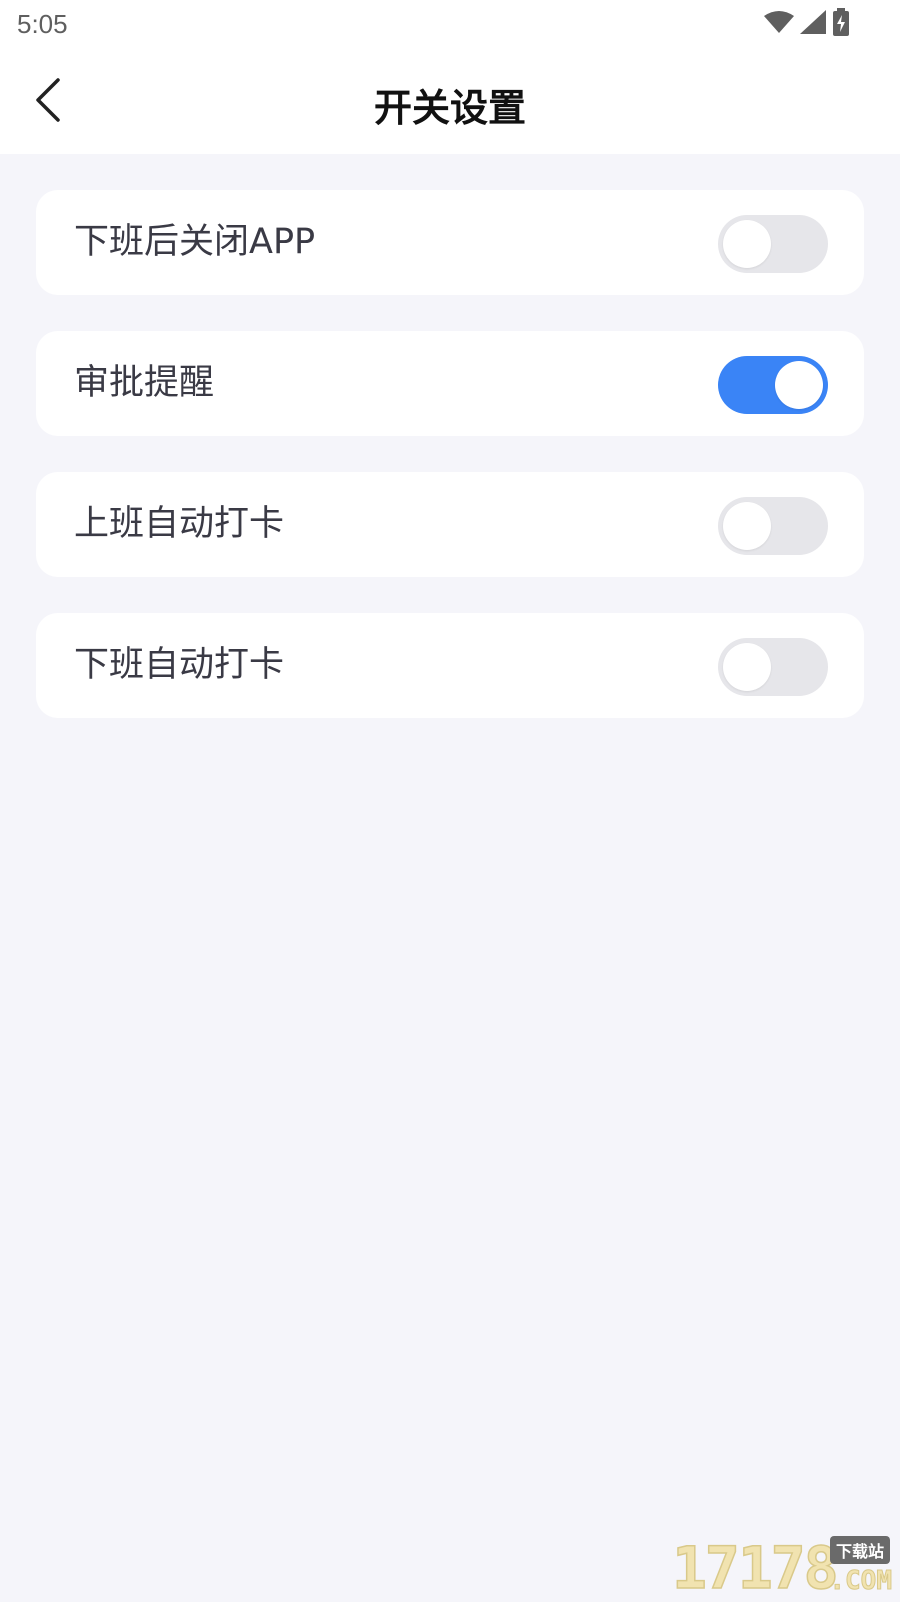 Image resolution: width=900 pixels, height=1602 pixels. I want to click on watermark-suffix: .COM, so click(860, 1581).